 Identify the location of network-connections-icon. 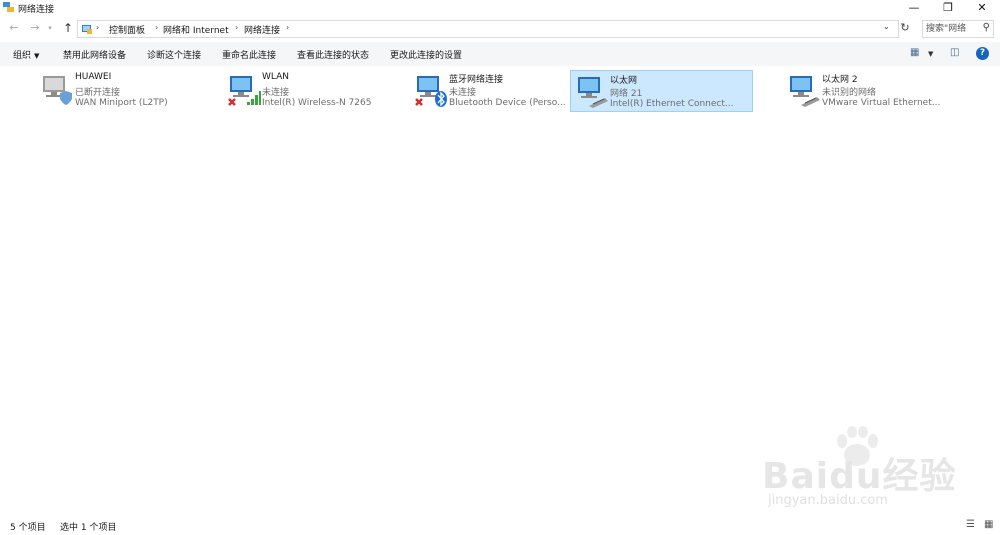
(8, 7).